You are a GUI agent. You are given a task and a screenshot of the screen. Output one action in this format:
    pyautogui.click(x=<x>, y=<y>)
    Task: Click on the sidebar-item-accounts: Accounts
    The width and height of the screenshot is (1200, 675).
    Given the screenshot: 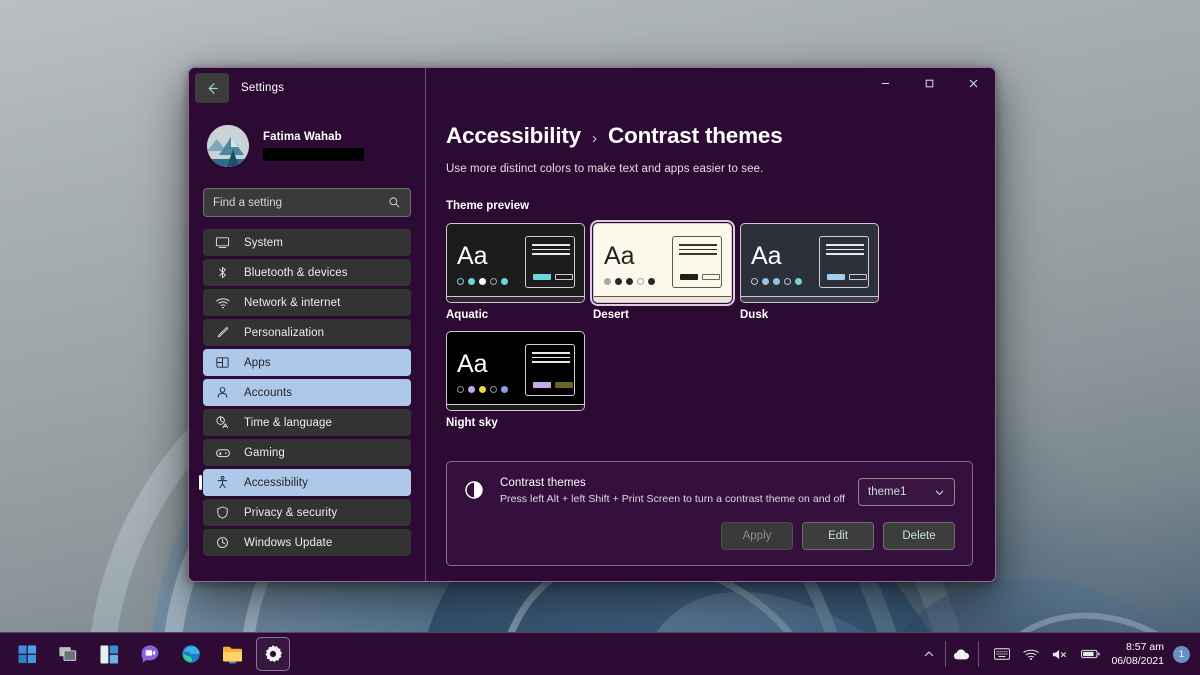 What is the action you would take?
    pyautogui.click(x=307, y=392)
    